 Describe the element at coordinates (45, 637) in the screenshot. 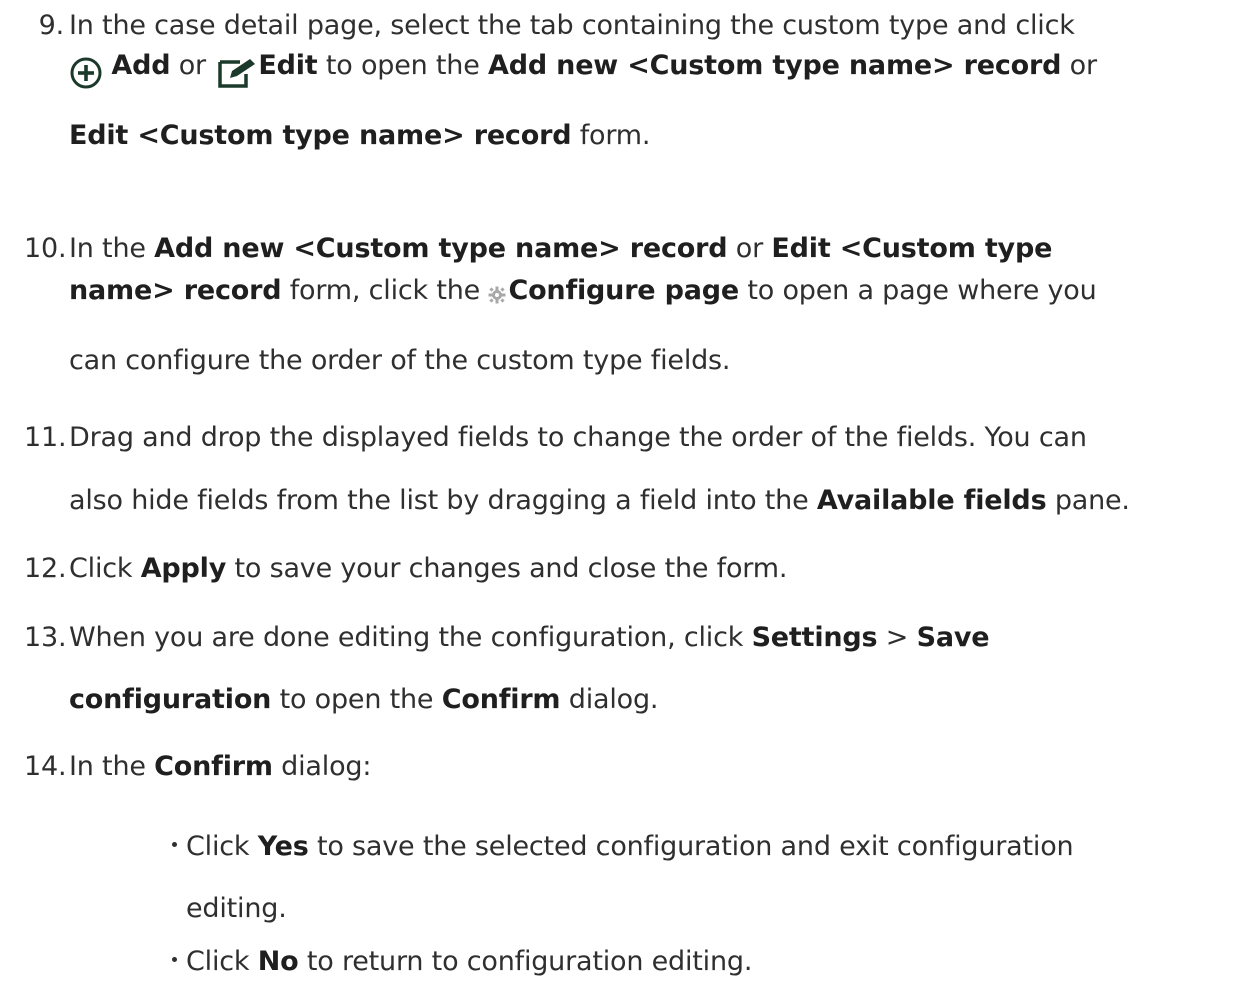

I see `step-number: 13.` at that location.